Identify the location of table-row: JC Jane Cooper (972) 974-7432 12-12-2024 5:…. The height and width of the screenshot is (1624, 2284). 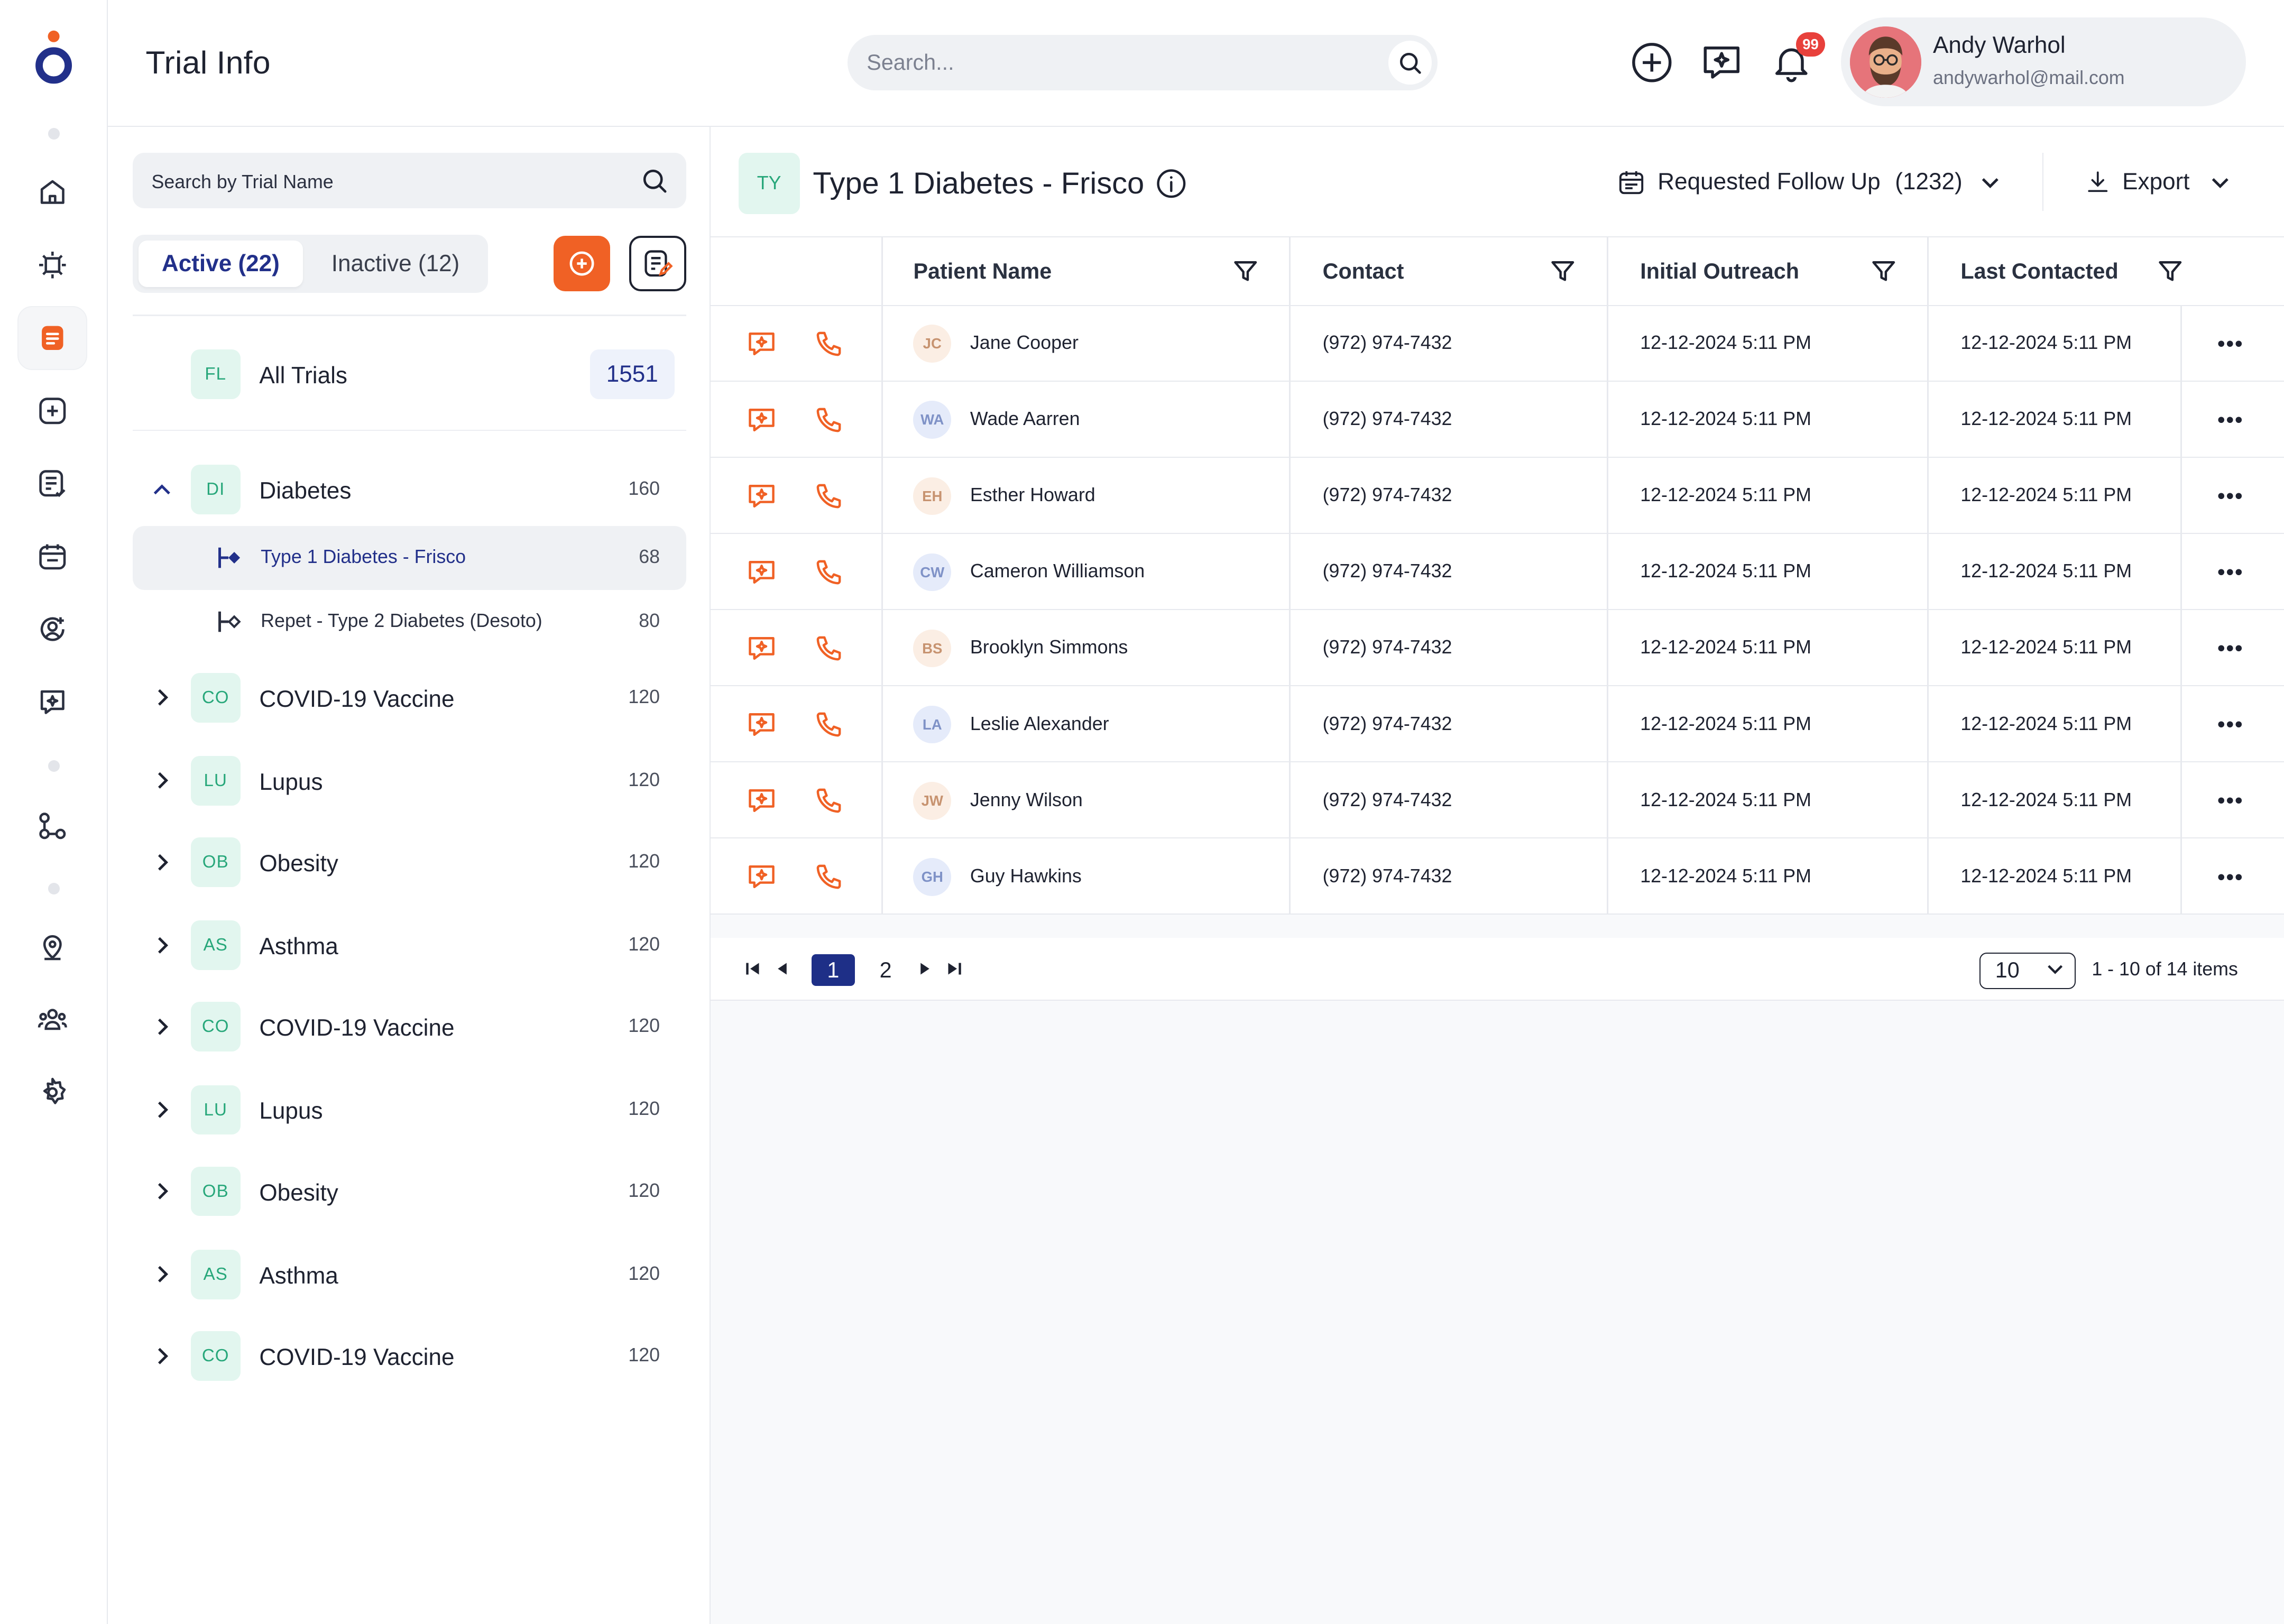
(1497, 344).